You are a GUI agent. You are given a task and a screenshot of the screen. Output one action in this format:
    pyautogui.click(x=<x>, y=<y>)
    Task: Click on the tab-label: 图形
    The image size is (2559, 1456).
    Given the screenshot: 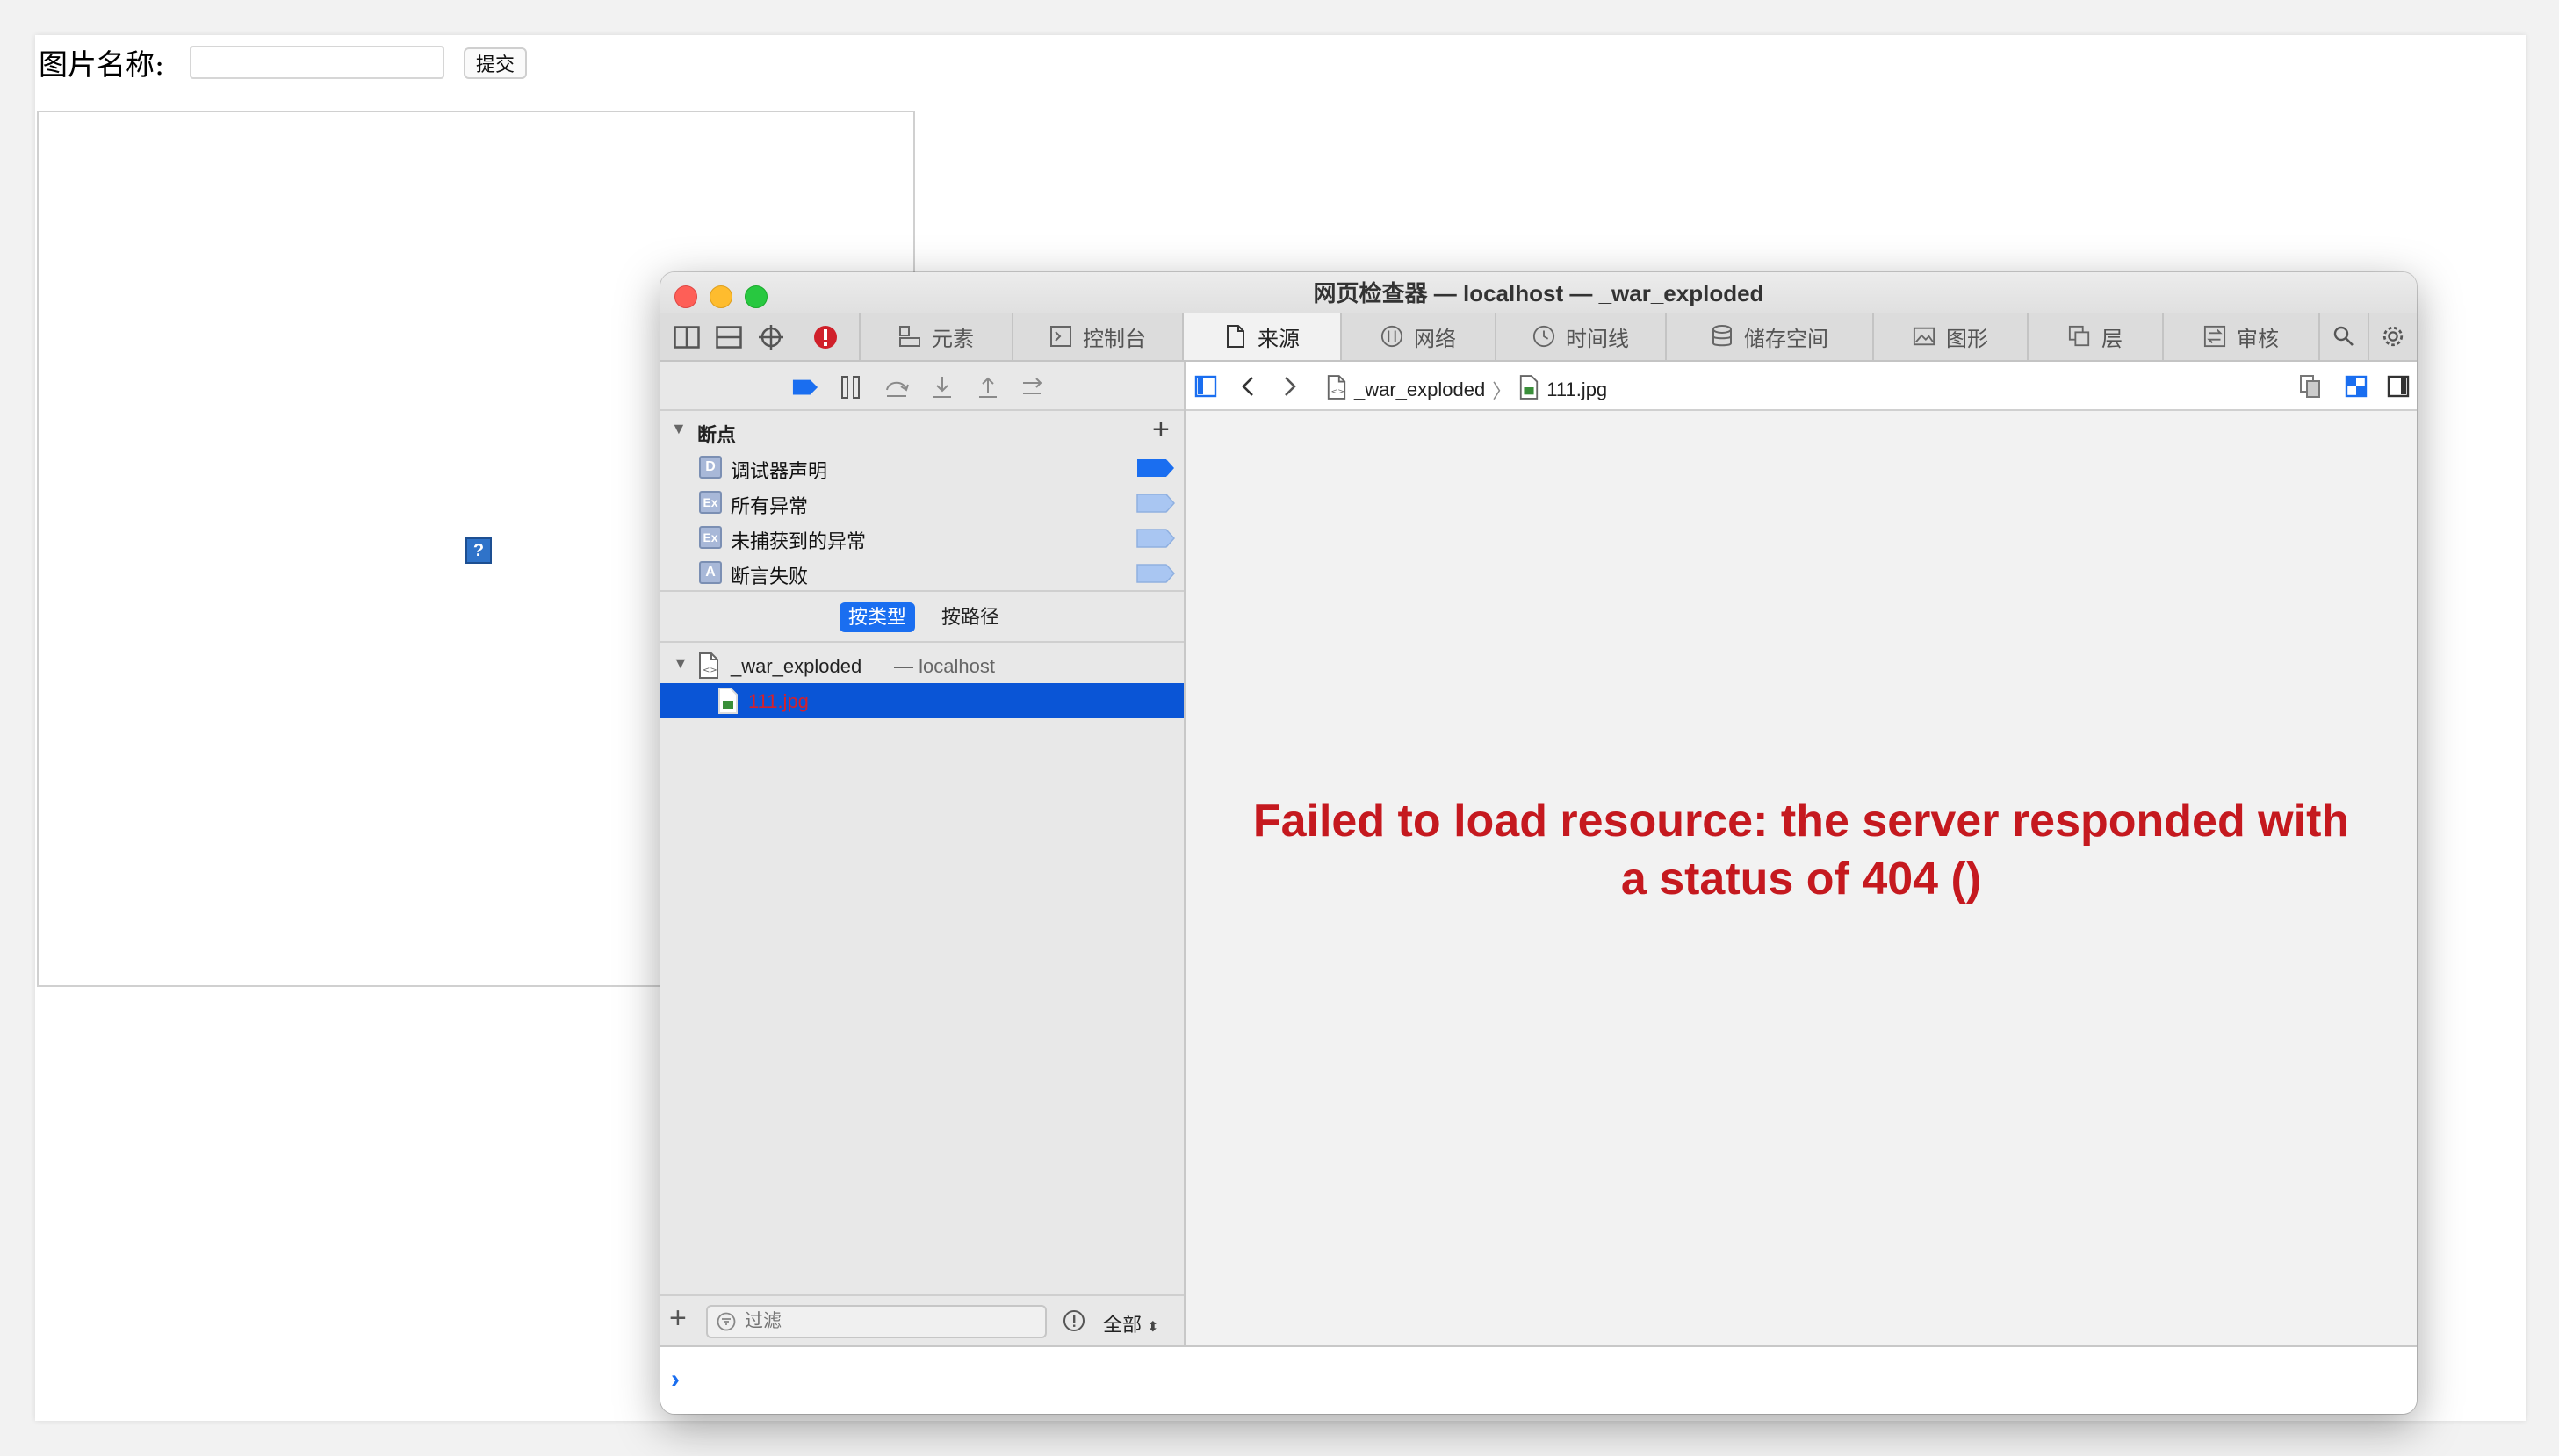 What is the action you would take?
    pyautogui.click(x=1967, y=339)
    